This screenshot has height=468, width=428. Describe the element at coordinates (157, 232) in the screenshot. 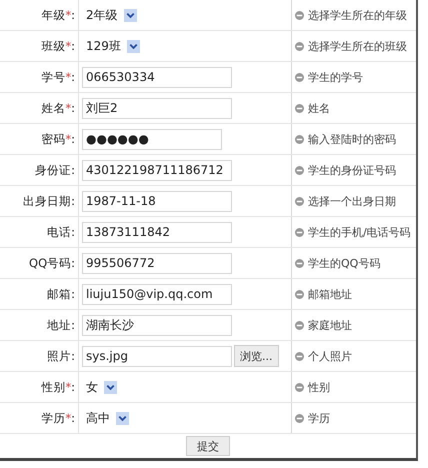

I see `text-field: 13873111842` at that location.